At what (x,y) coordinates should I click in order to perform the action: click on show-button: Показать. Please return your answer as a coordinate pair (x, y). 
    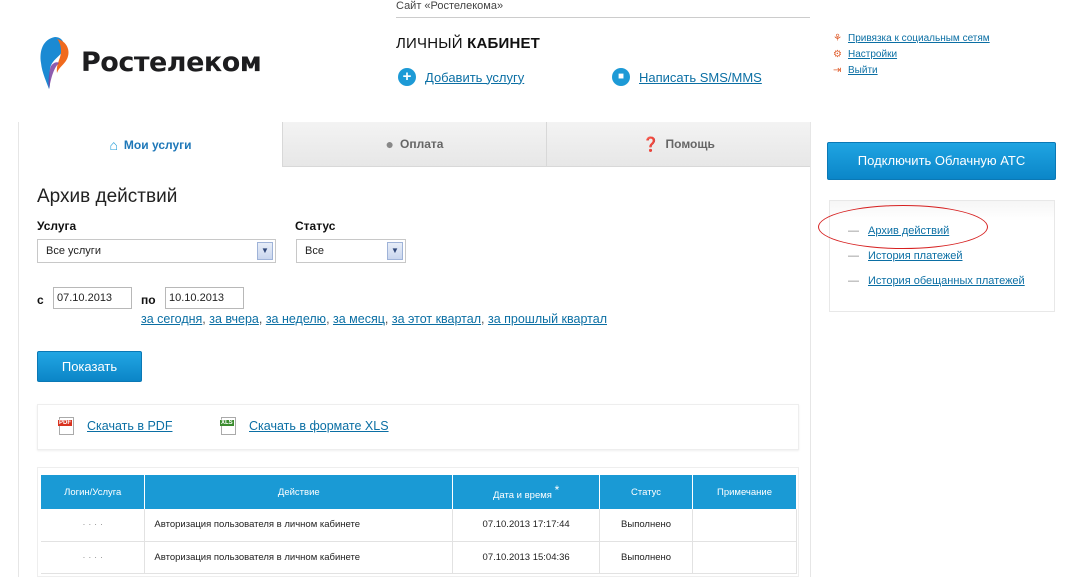
    Looking at the image, I should click on (89, 366).